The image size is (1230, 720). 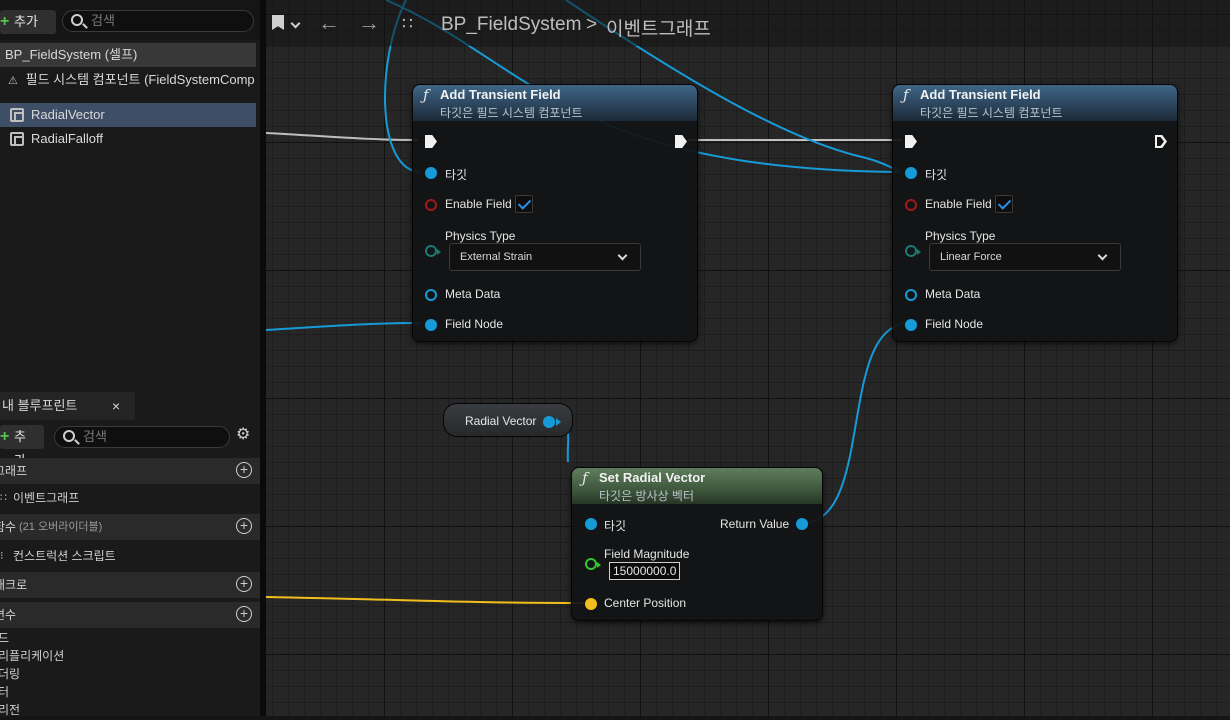 I want to click on field-magnitude-pin, so click(x=593, y=564).